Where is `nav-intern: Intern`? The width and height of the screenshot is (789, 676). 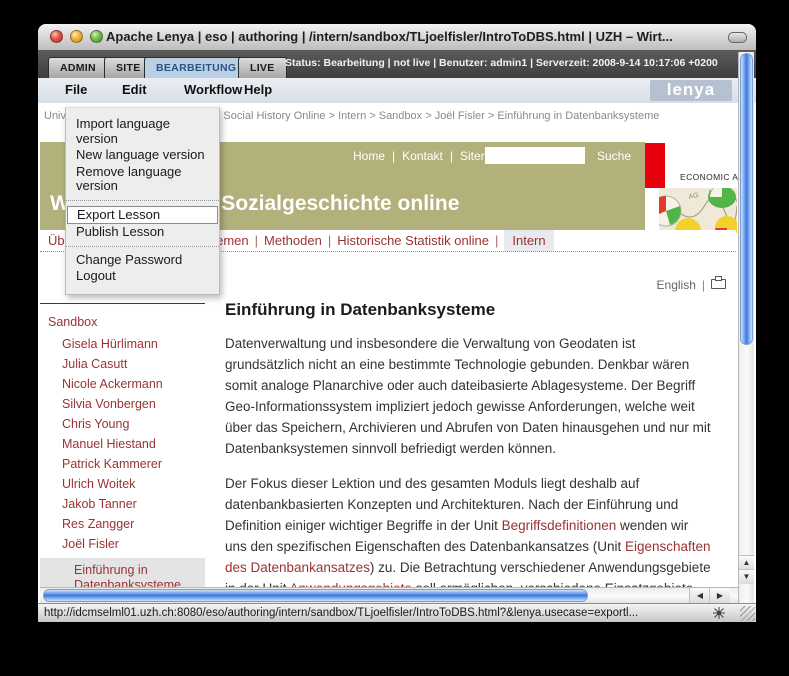 nav-intern: Intern is located at coordinates (529, 240).